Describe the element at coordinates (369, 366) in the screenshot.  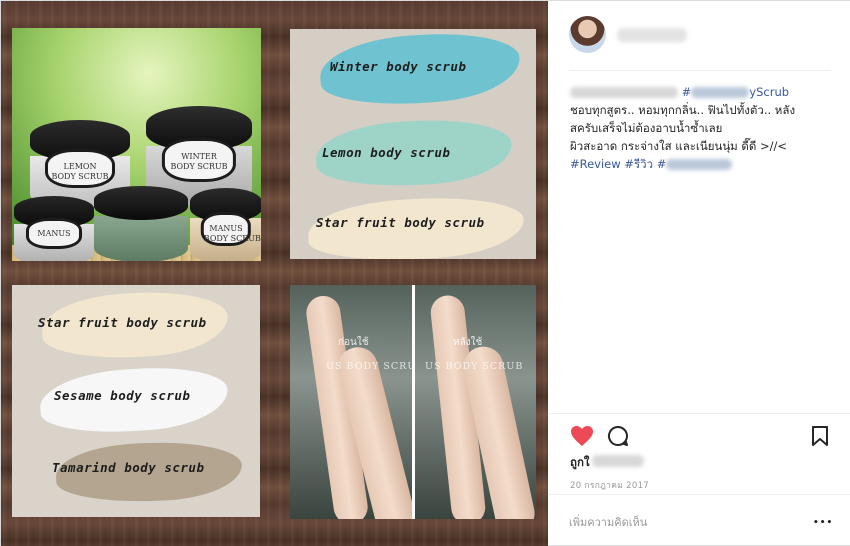
I see `watermark-left: US BODY SCRUB` at that location.